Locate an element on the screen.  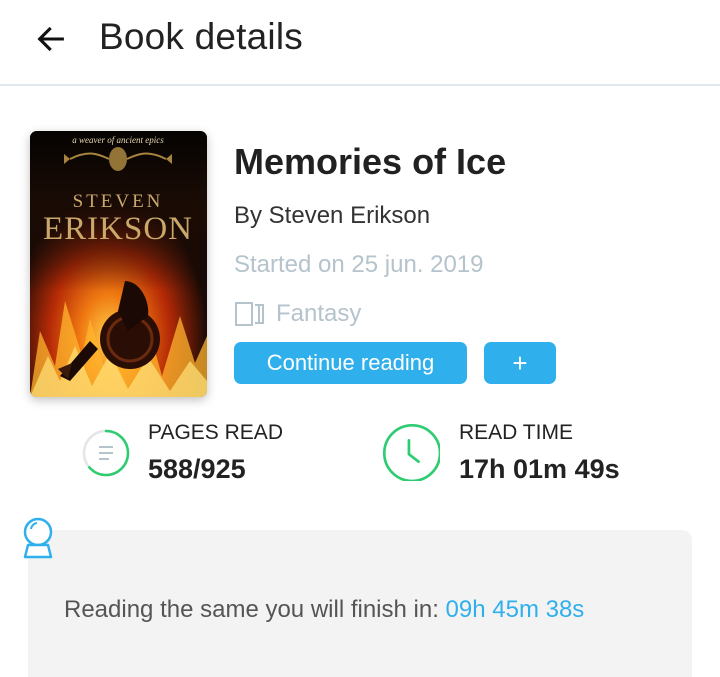
arrow-left-icon is located at coordinates (50, 39).